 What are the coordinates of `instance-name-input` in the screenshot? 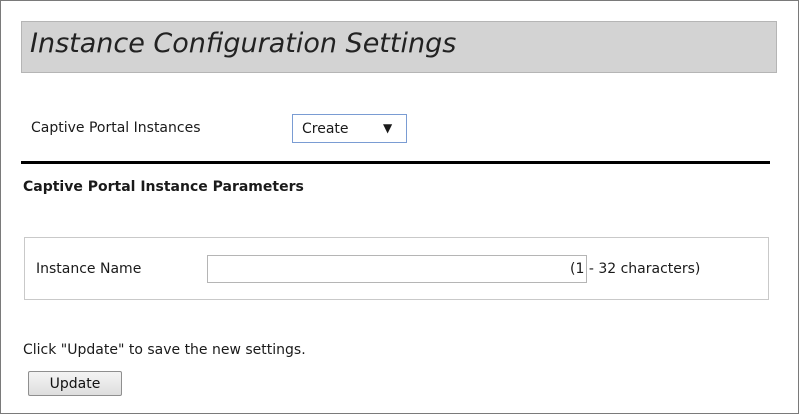 It's located at (397, 269).